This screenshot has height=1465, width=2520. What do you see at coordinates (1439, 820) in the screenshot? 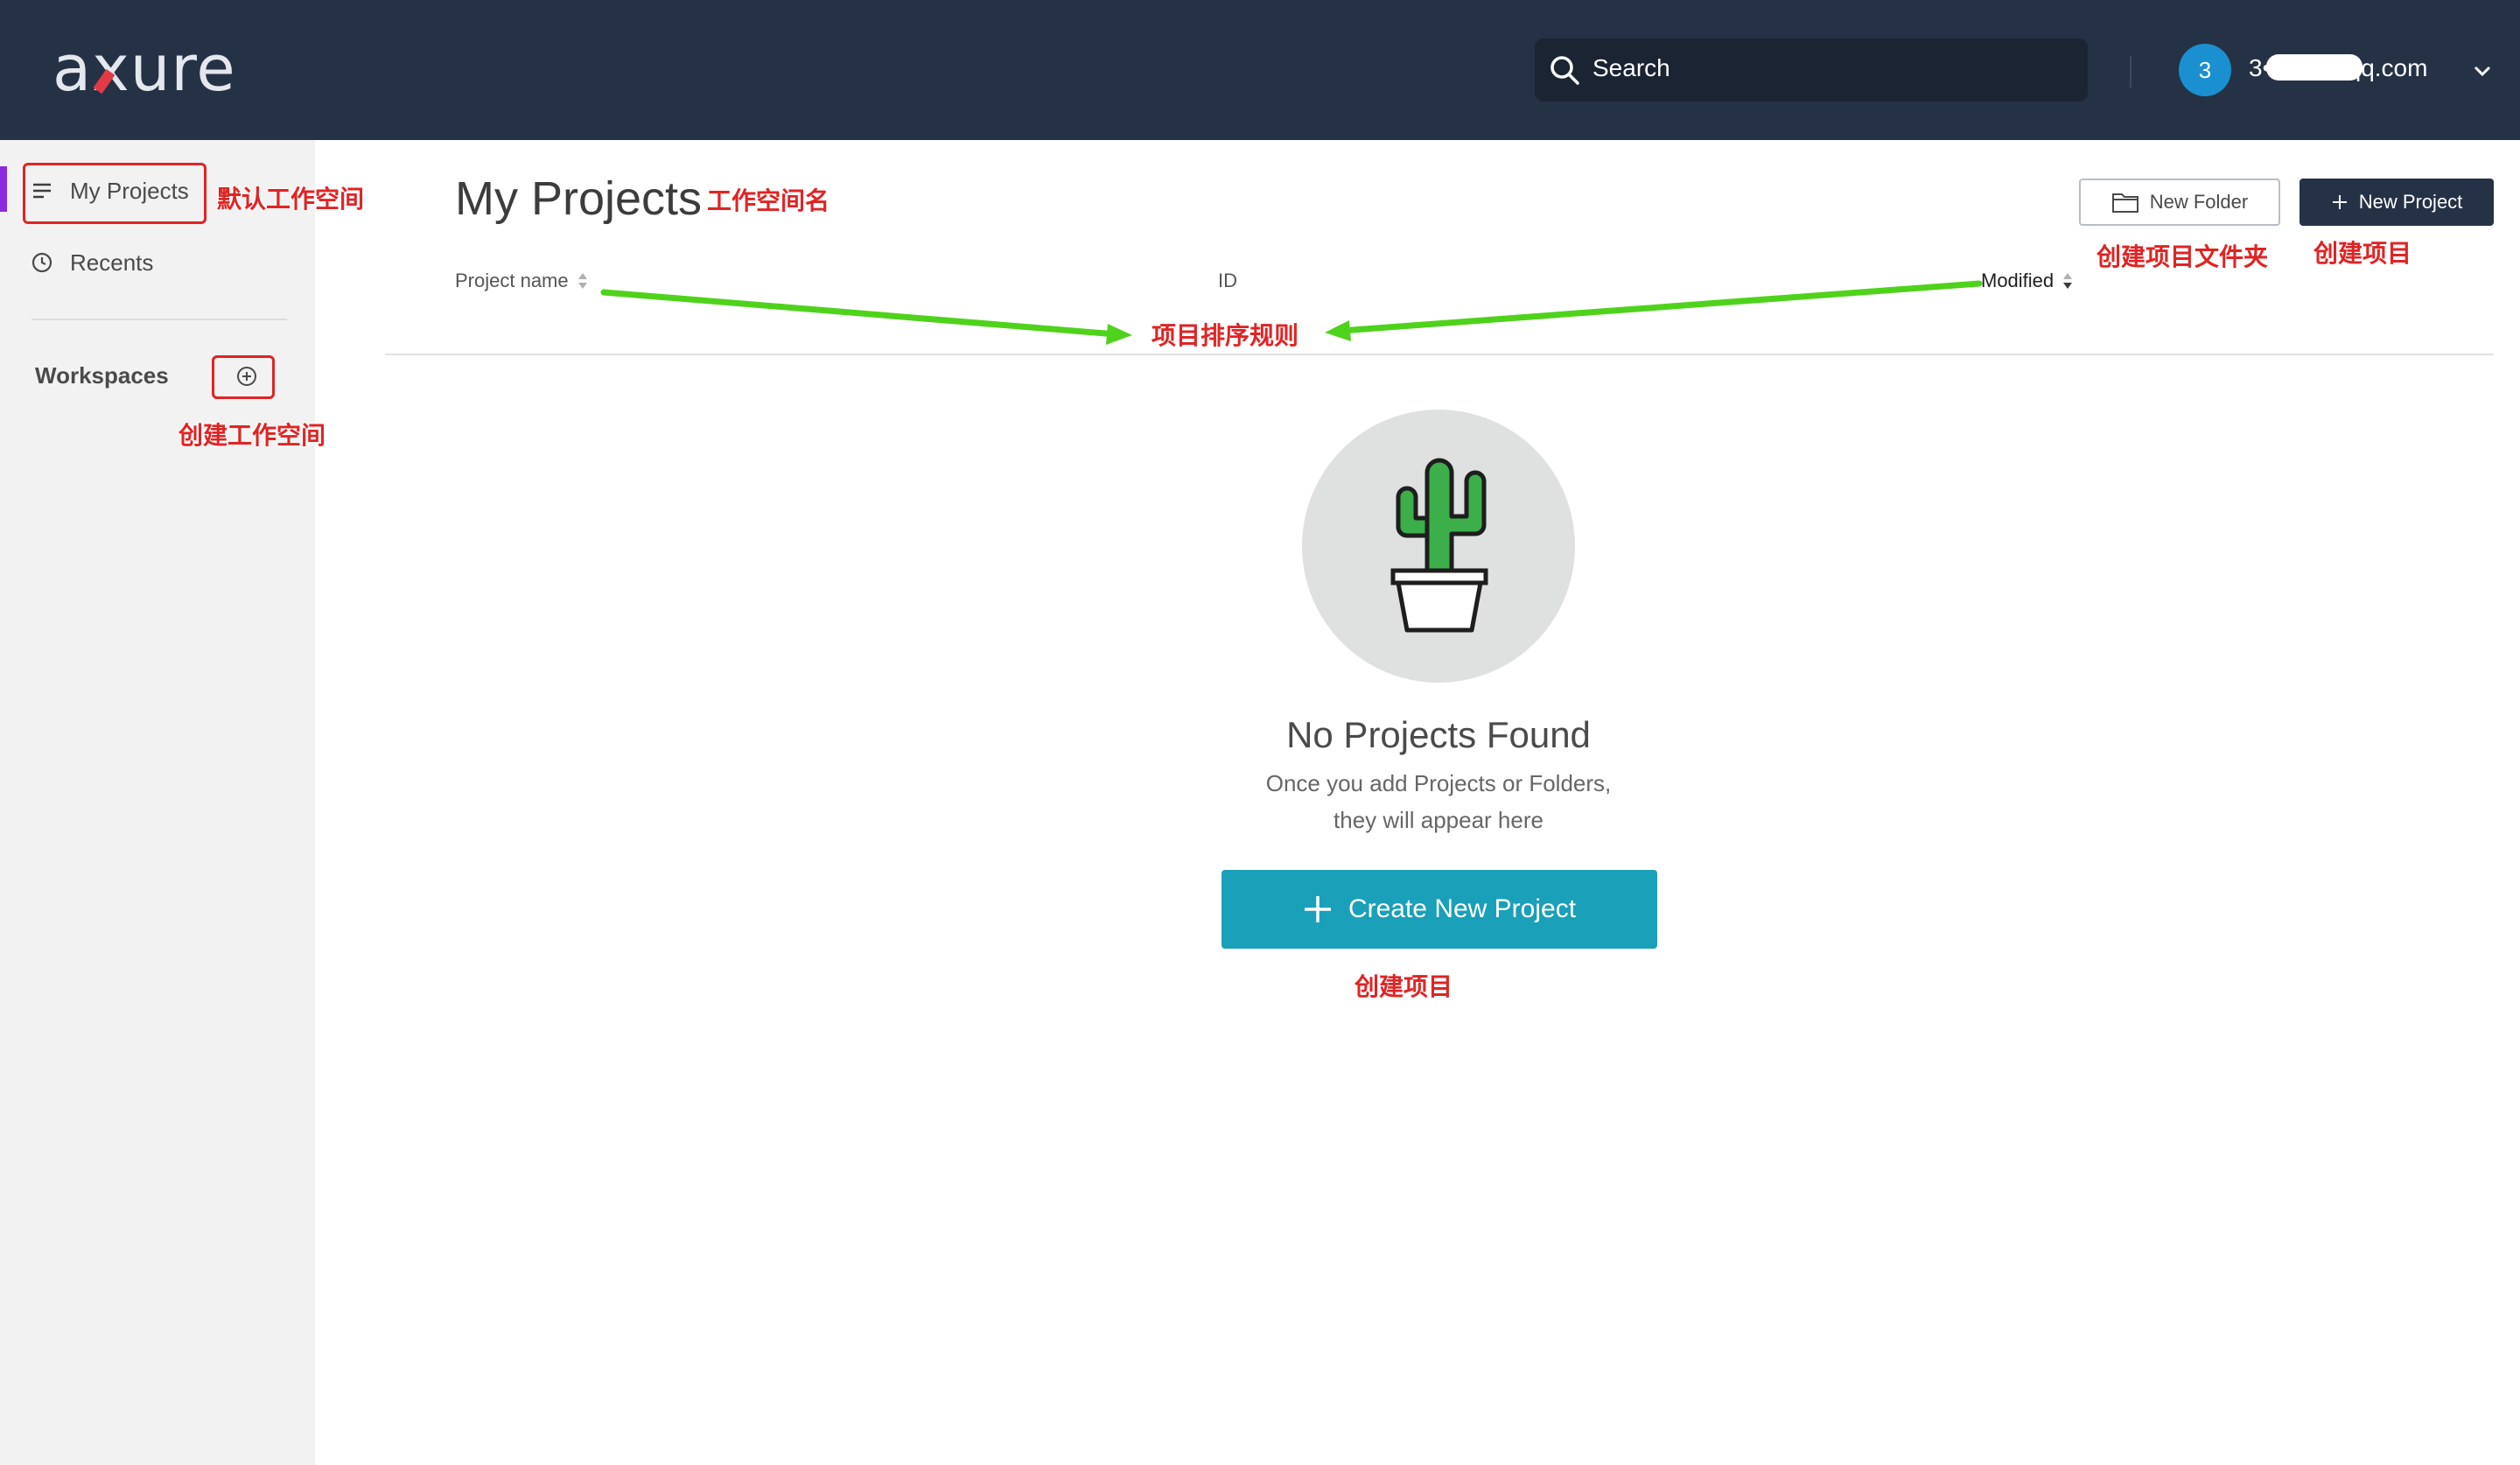
I see `empty-state-subtitle: they will appear here` at bounding box center [1439, 820].